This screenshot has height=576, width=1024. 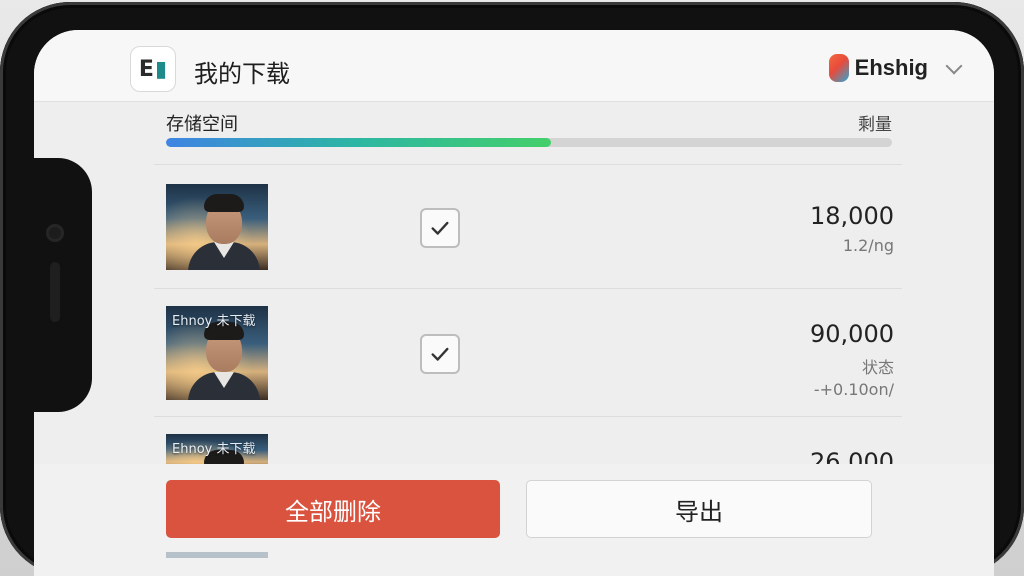 I want to click on item-status-text: 状态, so click(x=877, y=367).